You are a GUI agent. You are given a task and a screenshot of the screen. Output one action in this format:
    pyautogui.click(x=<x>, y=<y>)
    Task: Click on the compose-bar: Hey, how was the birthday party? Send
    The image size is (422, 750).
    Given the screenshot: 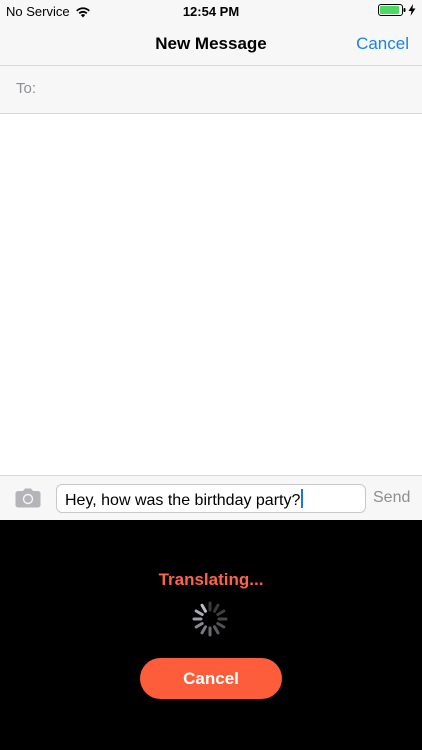 What is the action you would take?
    pyautogui.click(x=211, y=497)
    